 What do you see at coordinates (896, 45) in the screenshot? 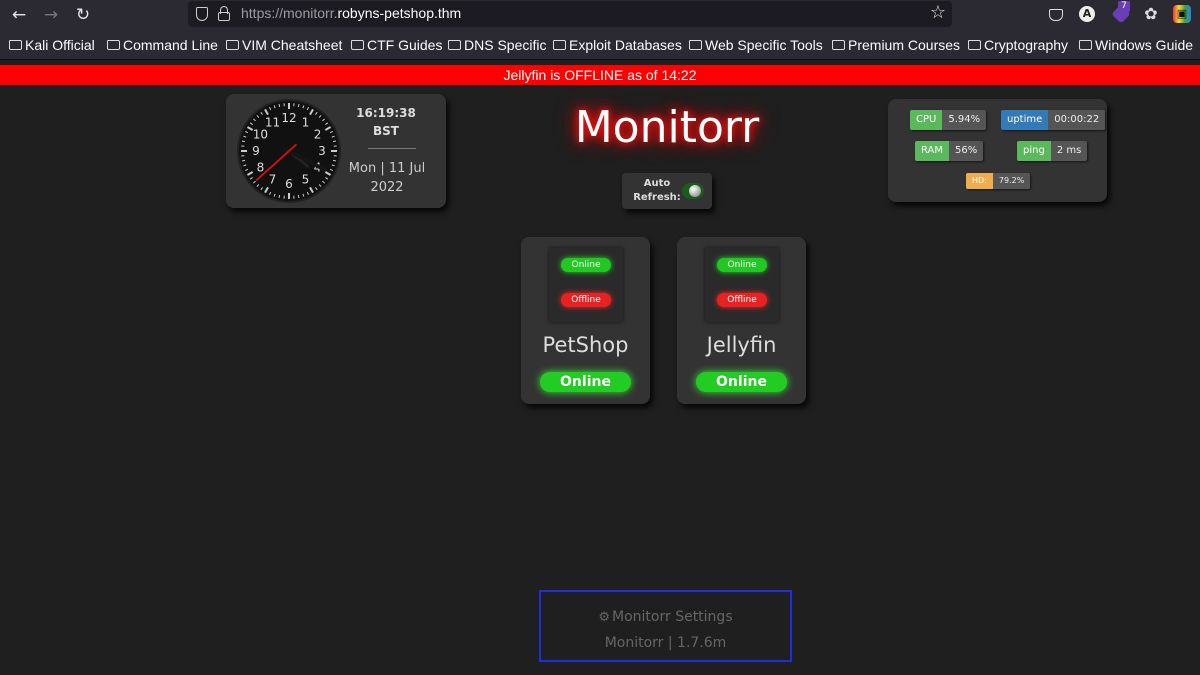
I see `bookmark-premium-courses: Premium Courses` at bounding box center [896, 45].